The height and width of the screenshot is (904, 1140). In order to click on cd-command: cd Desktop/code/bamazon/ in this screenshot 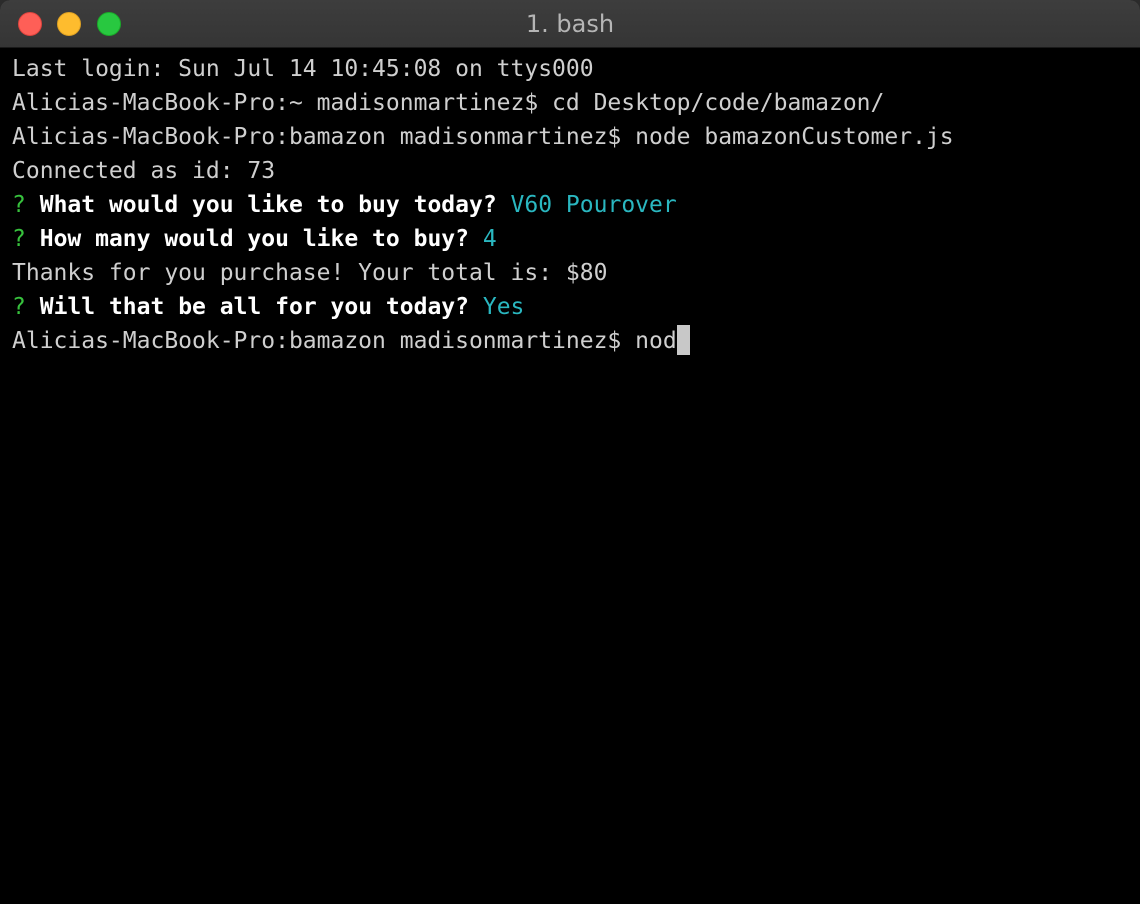, I will do `click(718, 103)`.